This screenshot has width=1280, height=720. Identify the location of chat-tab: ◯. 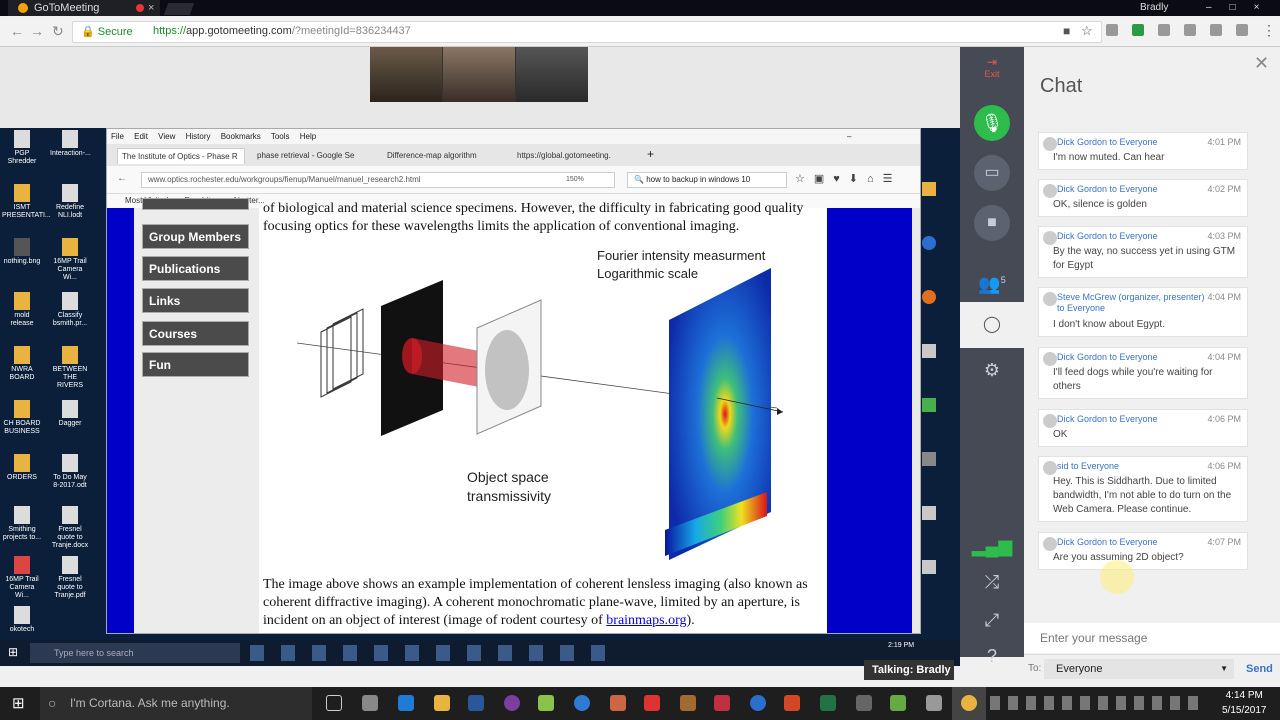
(992, 325).